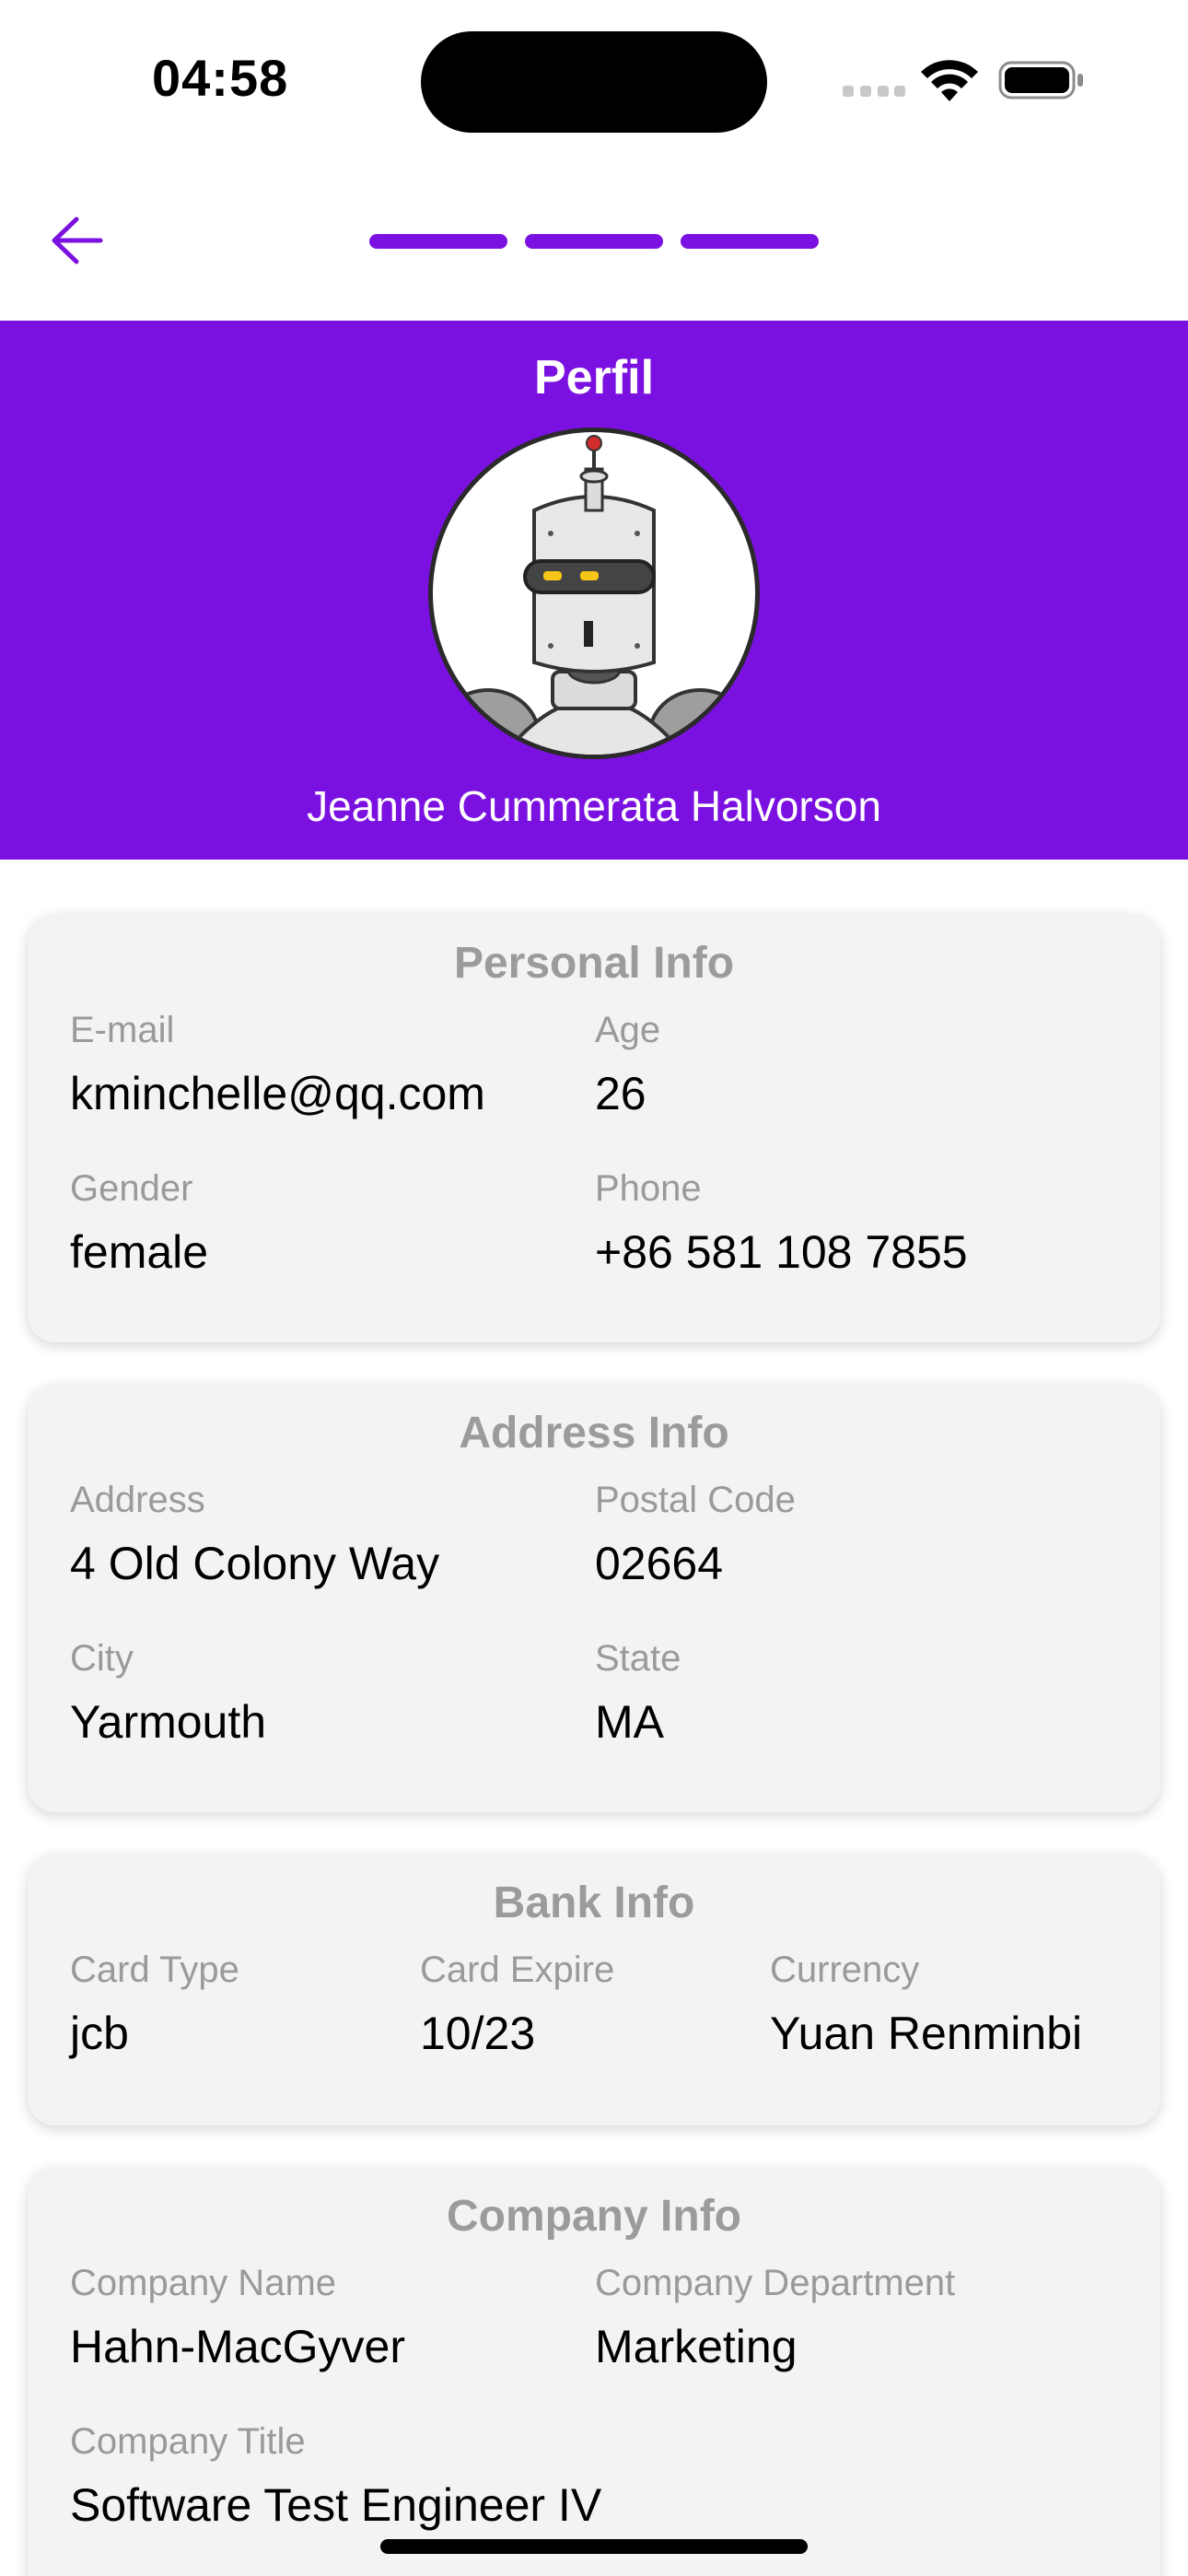 The height and width of the screenshot is (2576, 1188). Describe the element at coordinates (594, 964) in the screenshot. I see `card-title: Personal Info` at that location.